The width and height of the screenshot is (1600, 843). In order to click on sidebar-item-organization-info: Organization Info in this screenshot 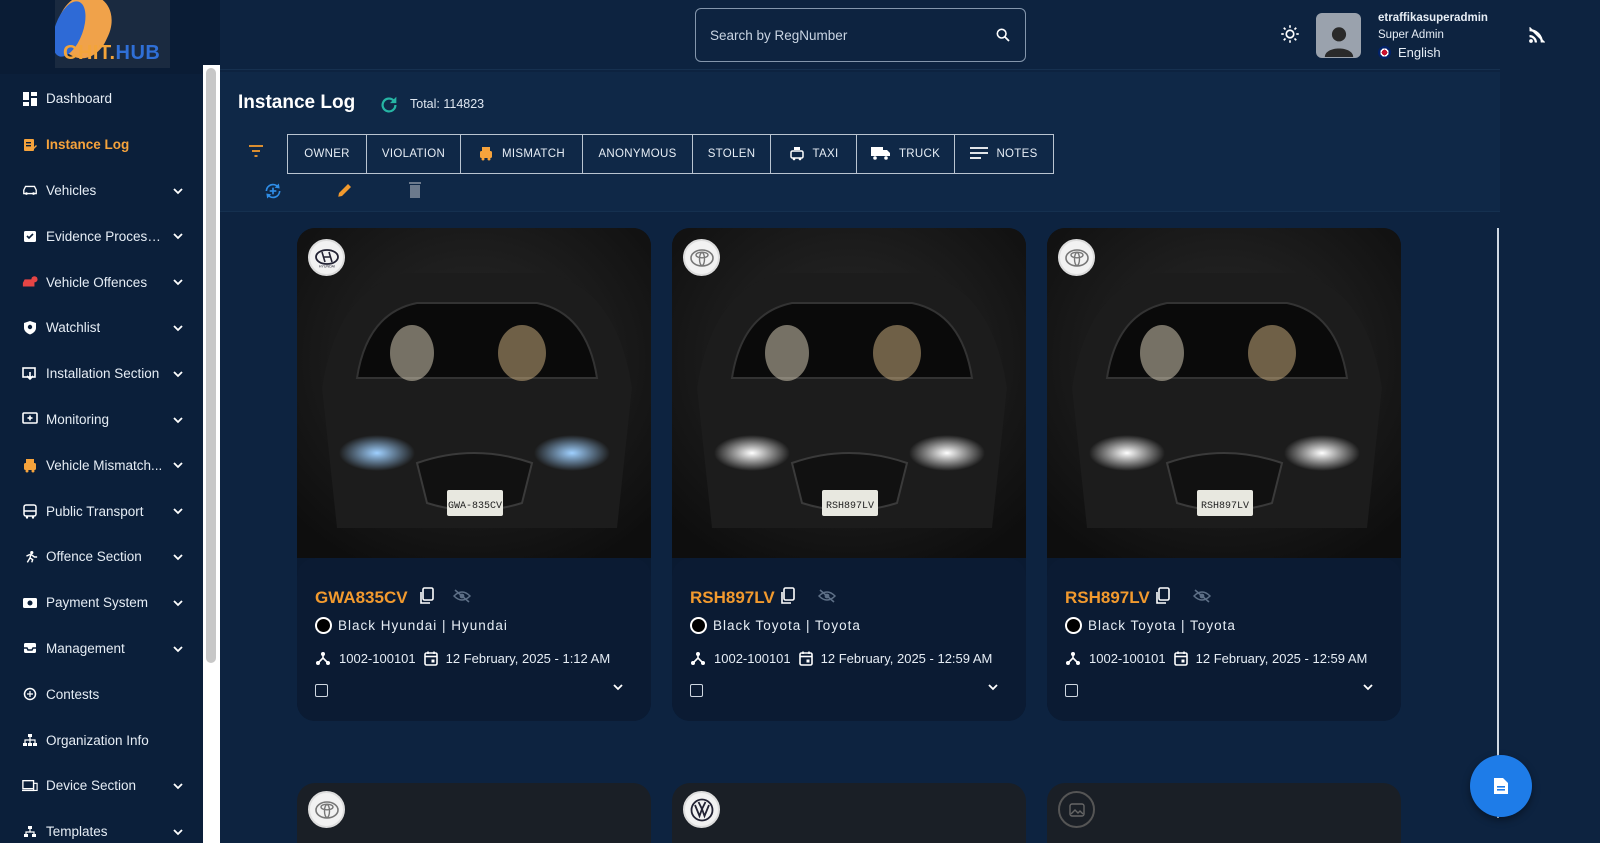, I will do `click(102, 740)`.